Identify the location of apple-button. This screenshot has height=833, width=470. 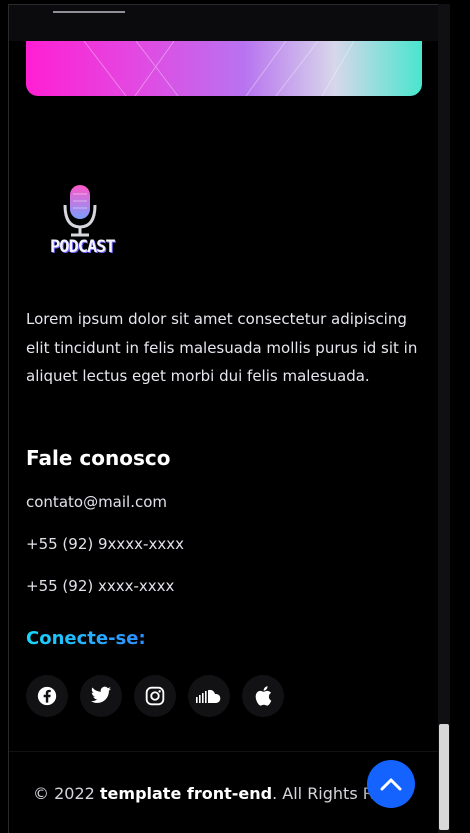
(263, 696).